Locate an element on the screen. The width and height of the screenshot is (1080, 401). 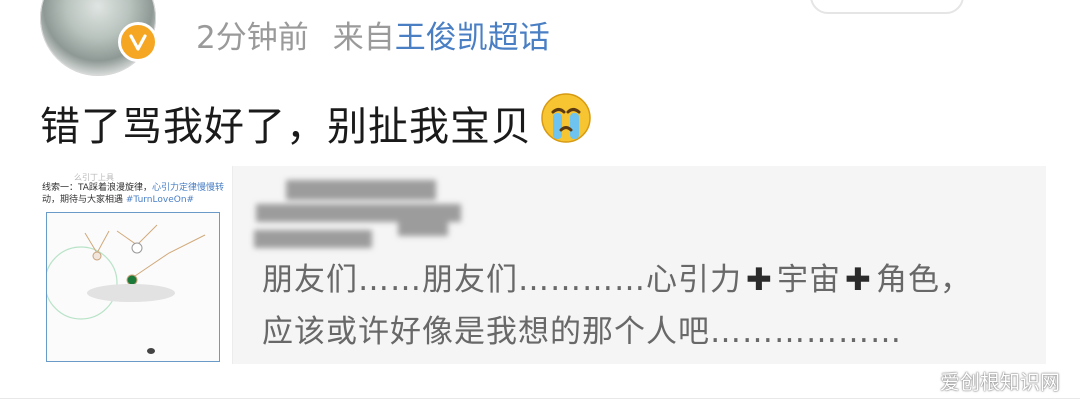
repost-line-1-b: 宇宙 is located at coordinates (808, 280).